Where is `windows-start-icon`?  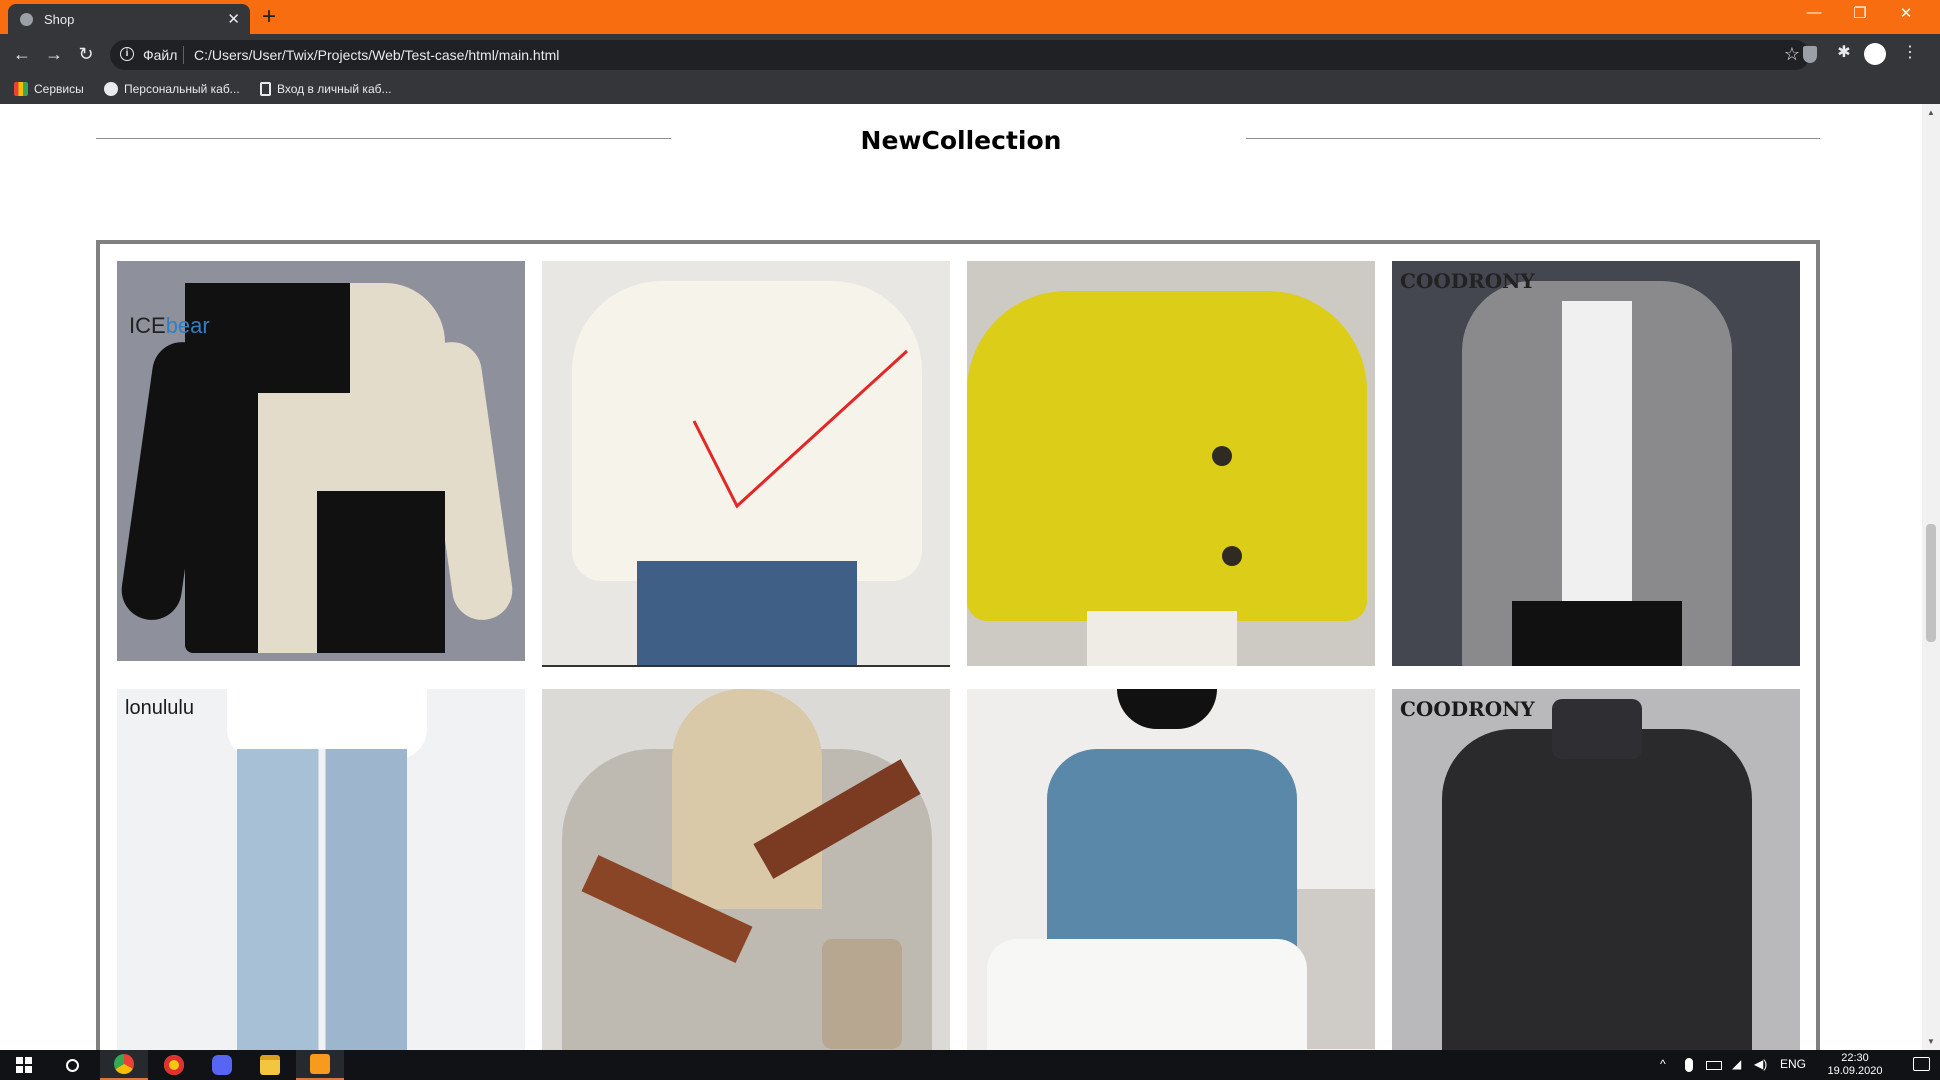 windows-start-icon is located at coordinates (24, 1065).